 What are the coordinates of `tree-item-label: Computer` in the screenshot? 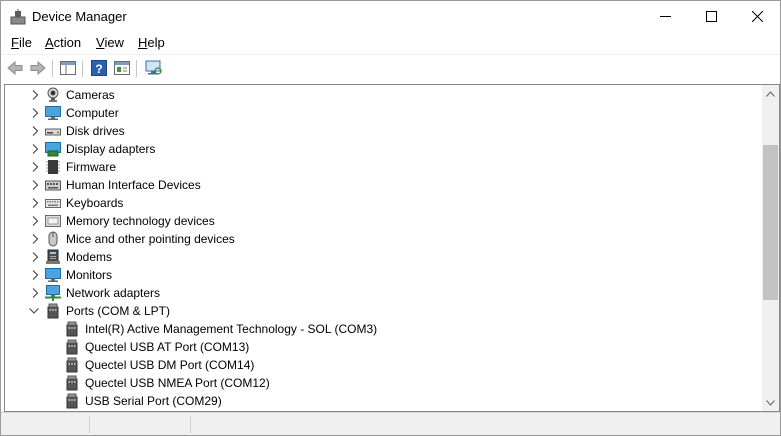 It's located at (92, 113).